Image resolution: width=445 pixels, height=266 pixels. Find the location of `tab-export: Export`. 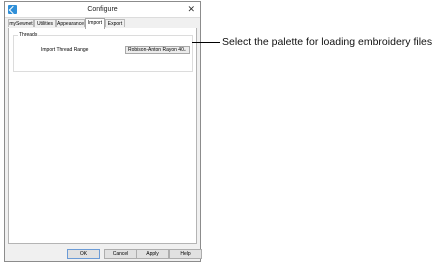

tab-export: Export is located at coordinates (115, 23).